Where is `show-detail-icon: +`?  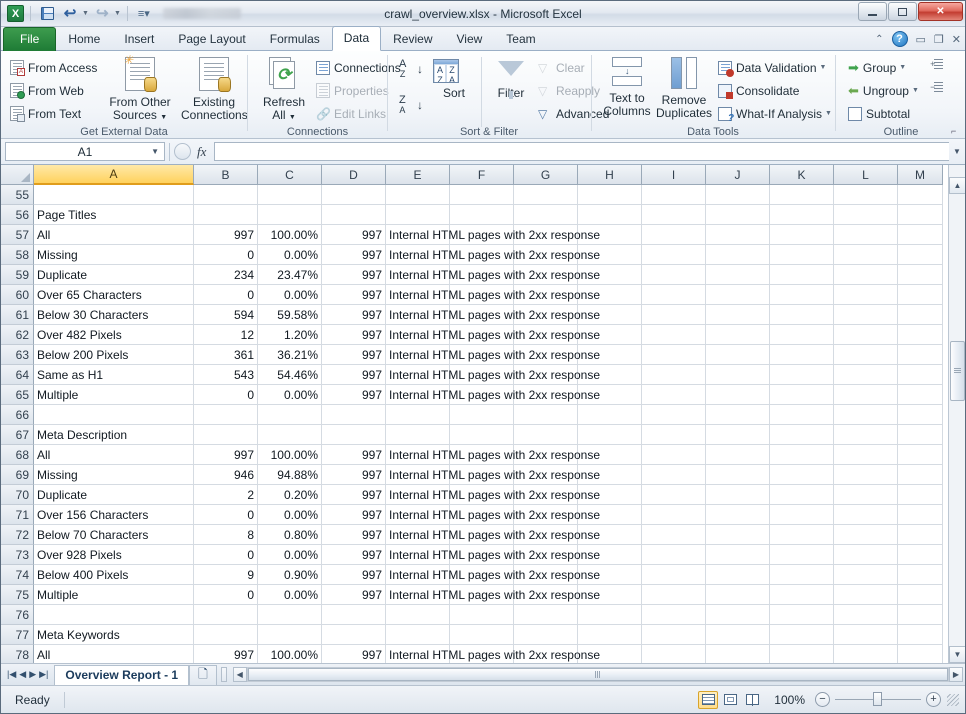
show-detail-icon: + is located at coordinates (937, 66).